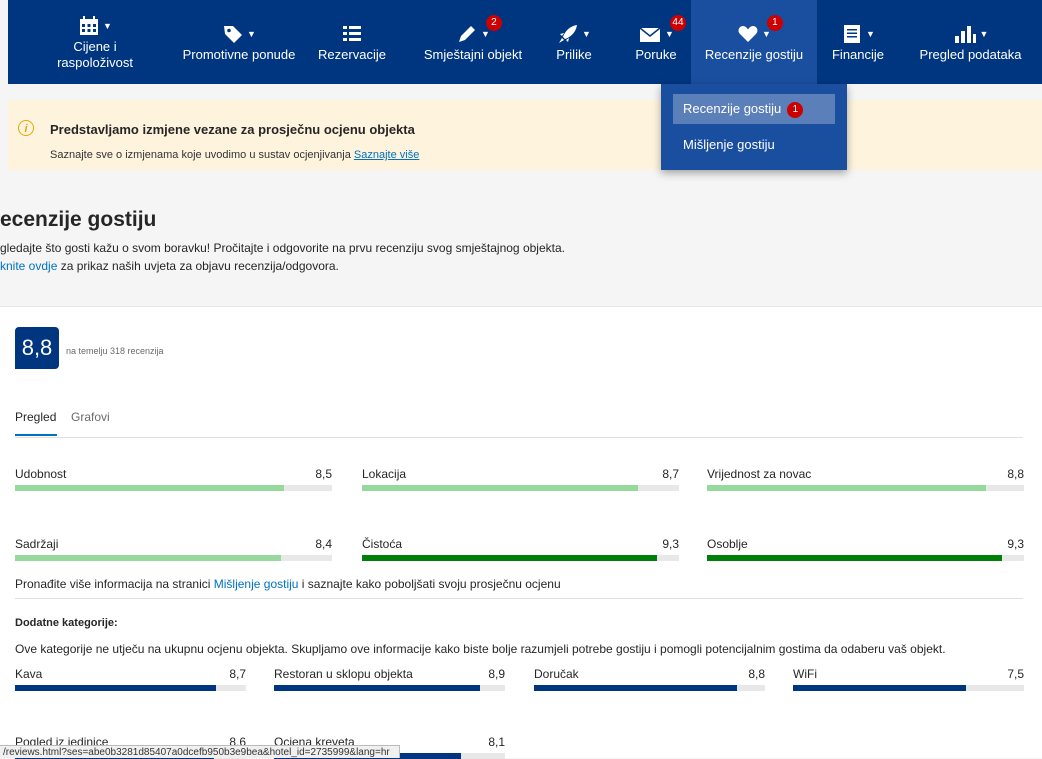 Image resolution: width=1042 pixels, height=759 pixels. I want to click on nav-item-label: Rezervacije, so click(352, 54).